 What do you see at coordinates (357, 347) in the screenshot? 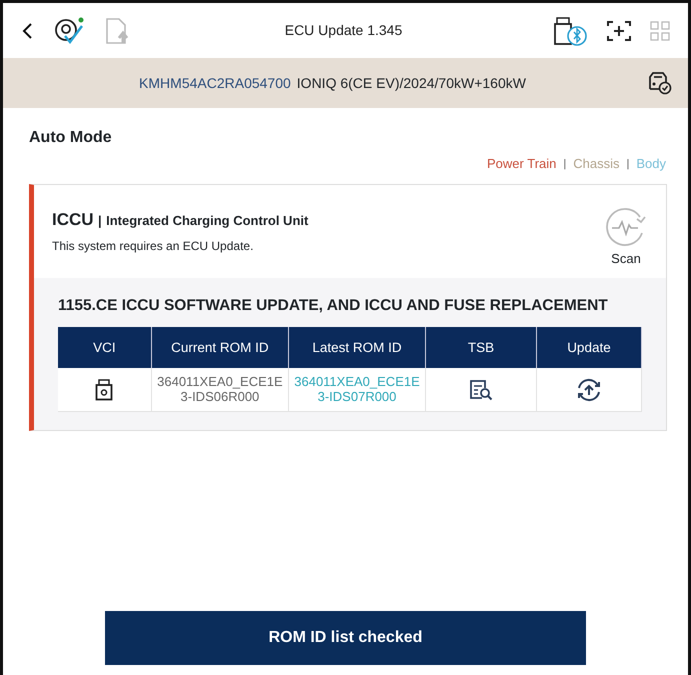
I see `column-header: Latest ROM ID` at bounding box center [357, 347].